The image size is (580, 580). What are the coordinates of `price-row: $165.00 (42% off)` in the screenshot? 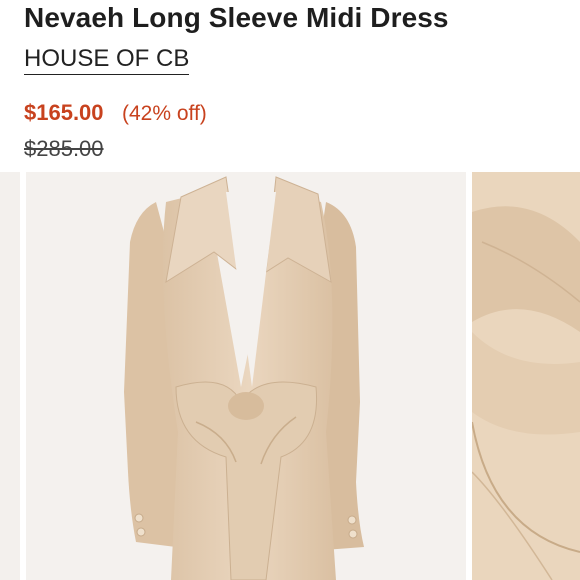 It's located at (115, 113).